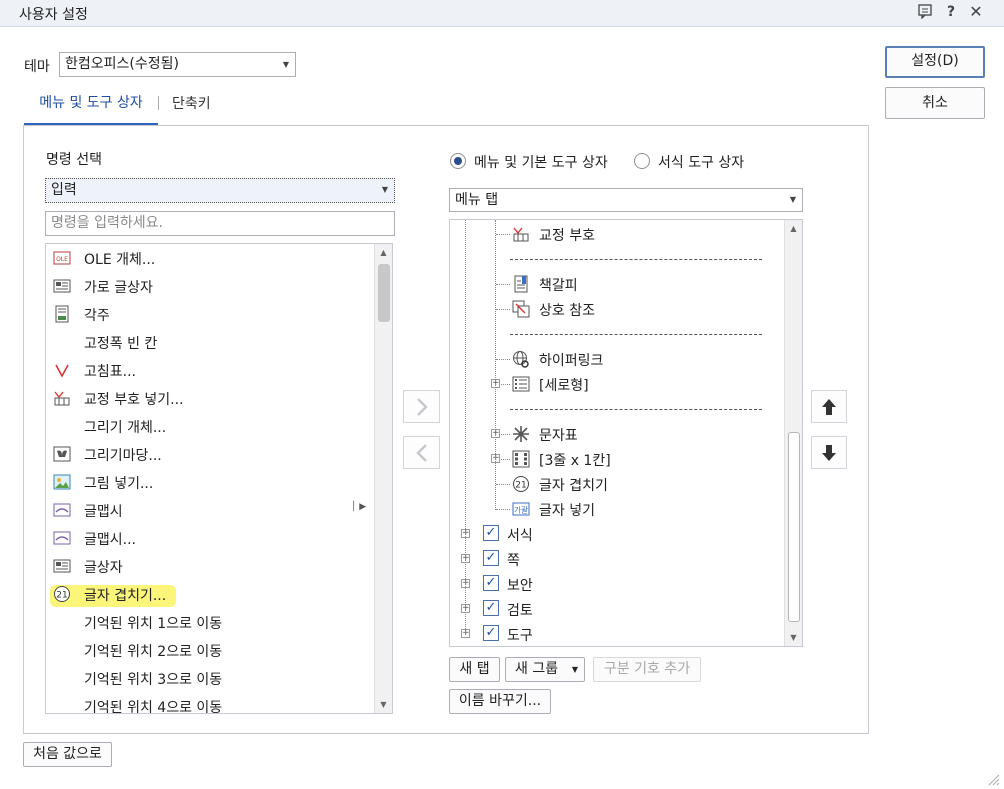 The width and height of the screenshot is (1004, 789). I want to click on list-item: 글상자, so click(213, 567).